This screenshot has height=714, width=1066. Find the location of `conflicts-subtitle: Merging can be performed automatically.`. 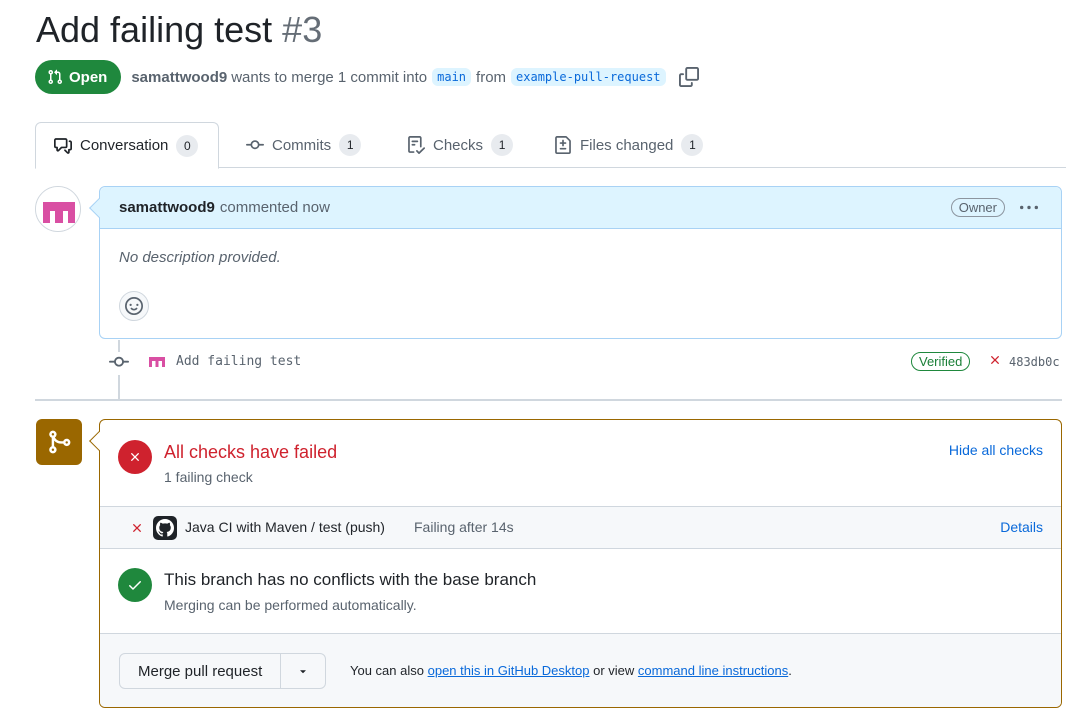

conflicts-subtitle: Merging can be performed automatically. is located at coordinates (290, 605).